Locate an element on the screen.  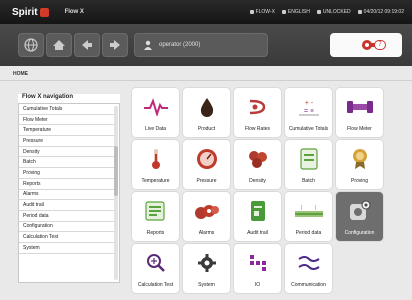
tile-batch: Batch is located at coordinates (308, 164).